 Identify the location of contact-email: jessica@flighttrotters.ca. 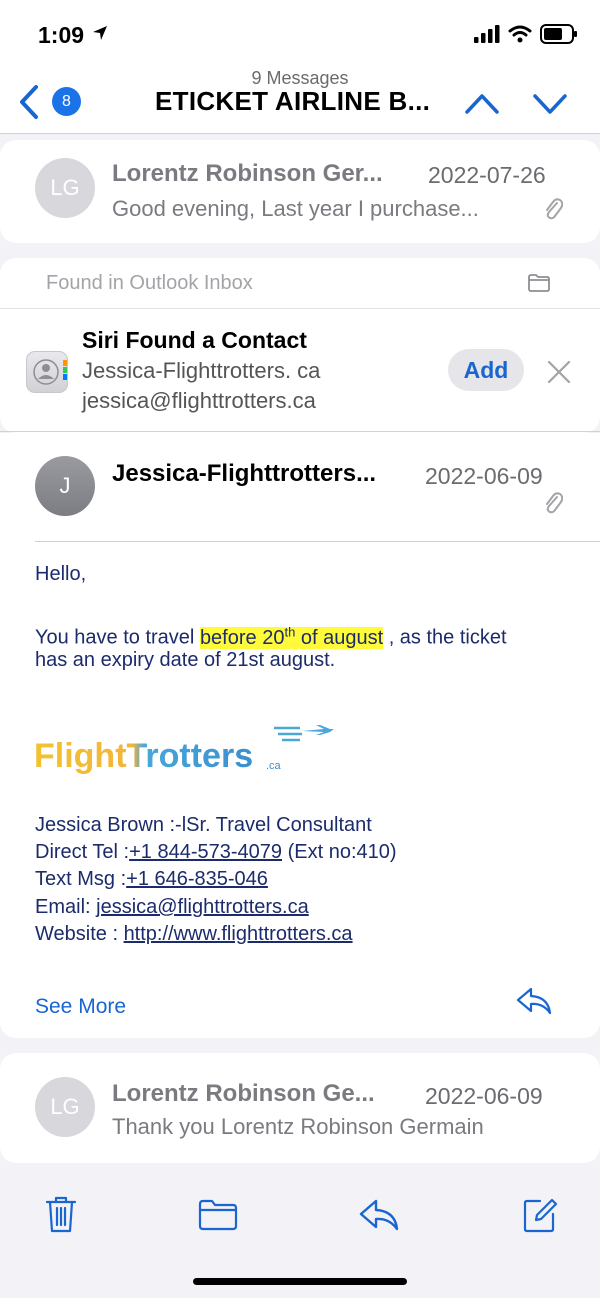
(199, 400).